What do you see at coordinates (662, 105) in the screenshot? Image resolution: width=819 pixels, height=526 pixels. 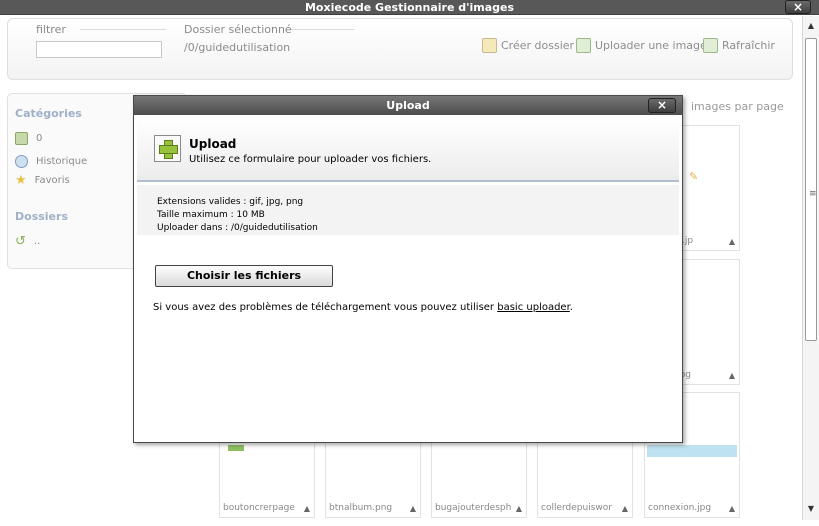 I see `dialog-close-button: ×` at bounding box center [662, 105].